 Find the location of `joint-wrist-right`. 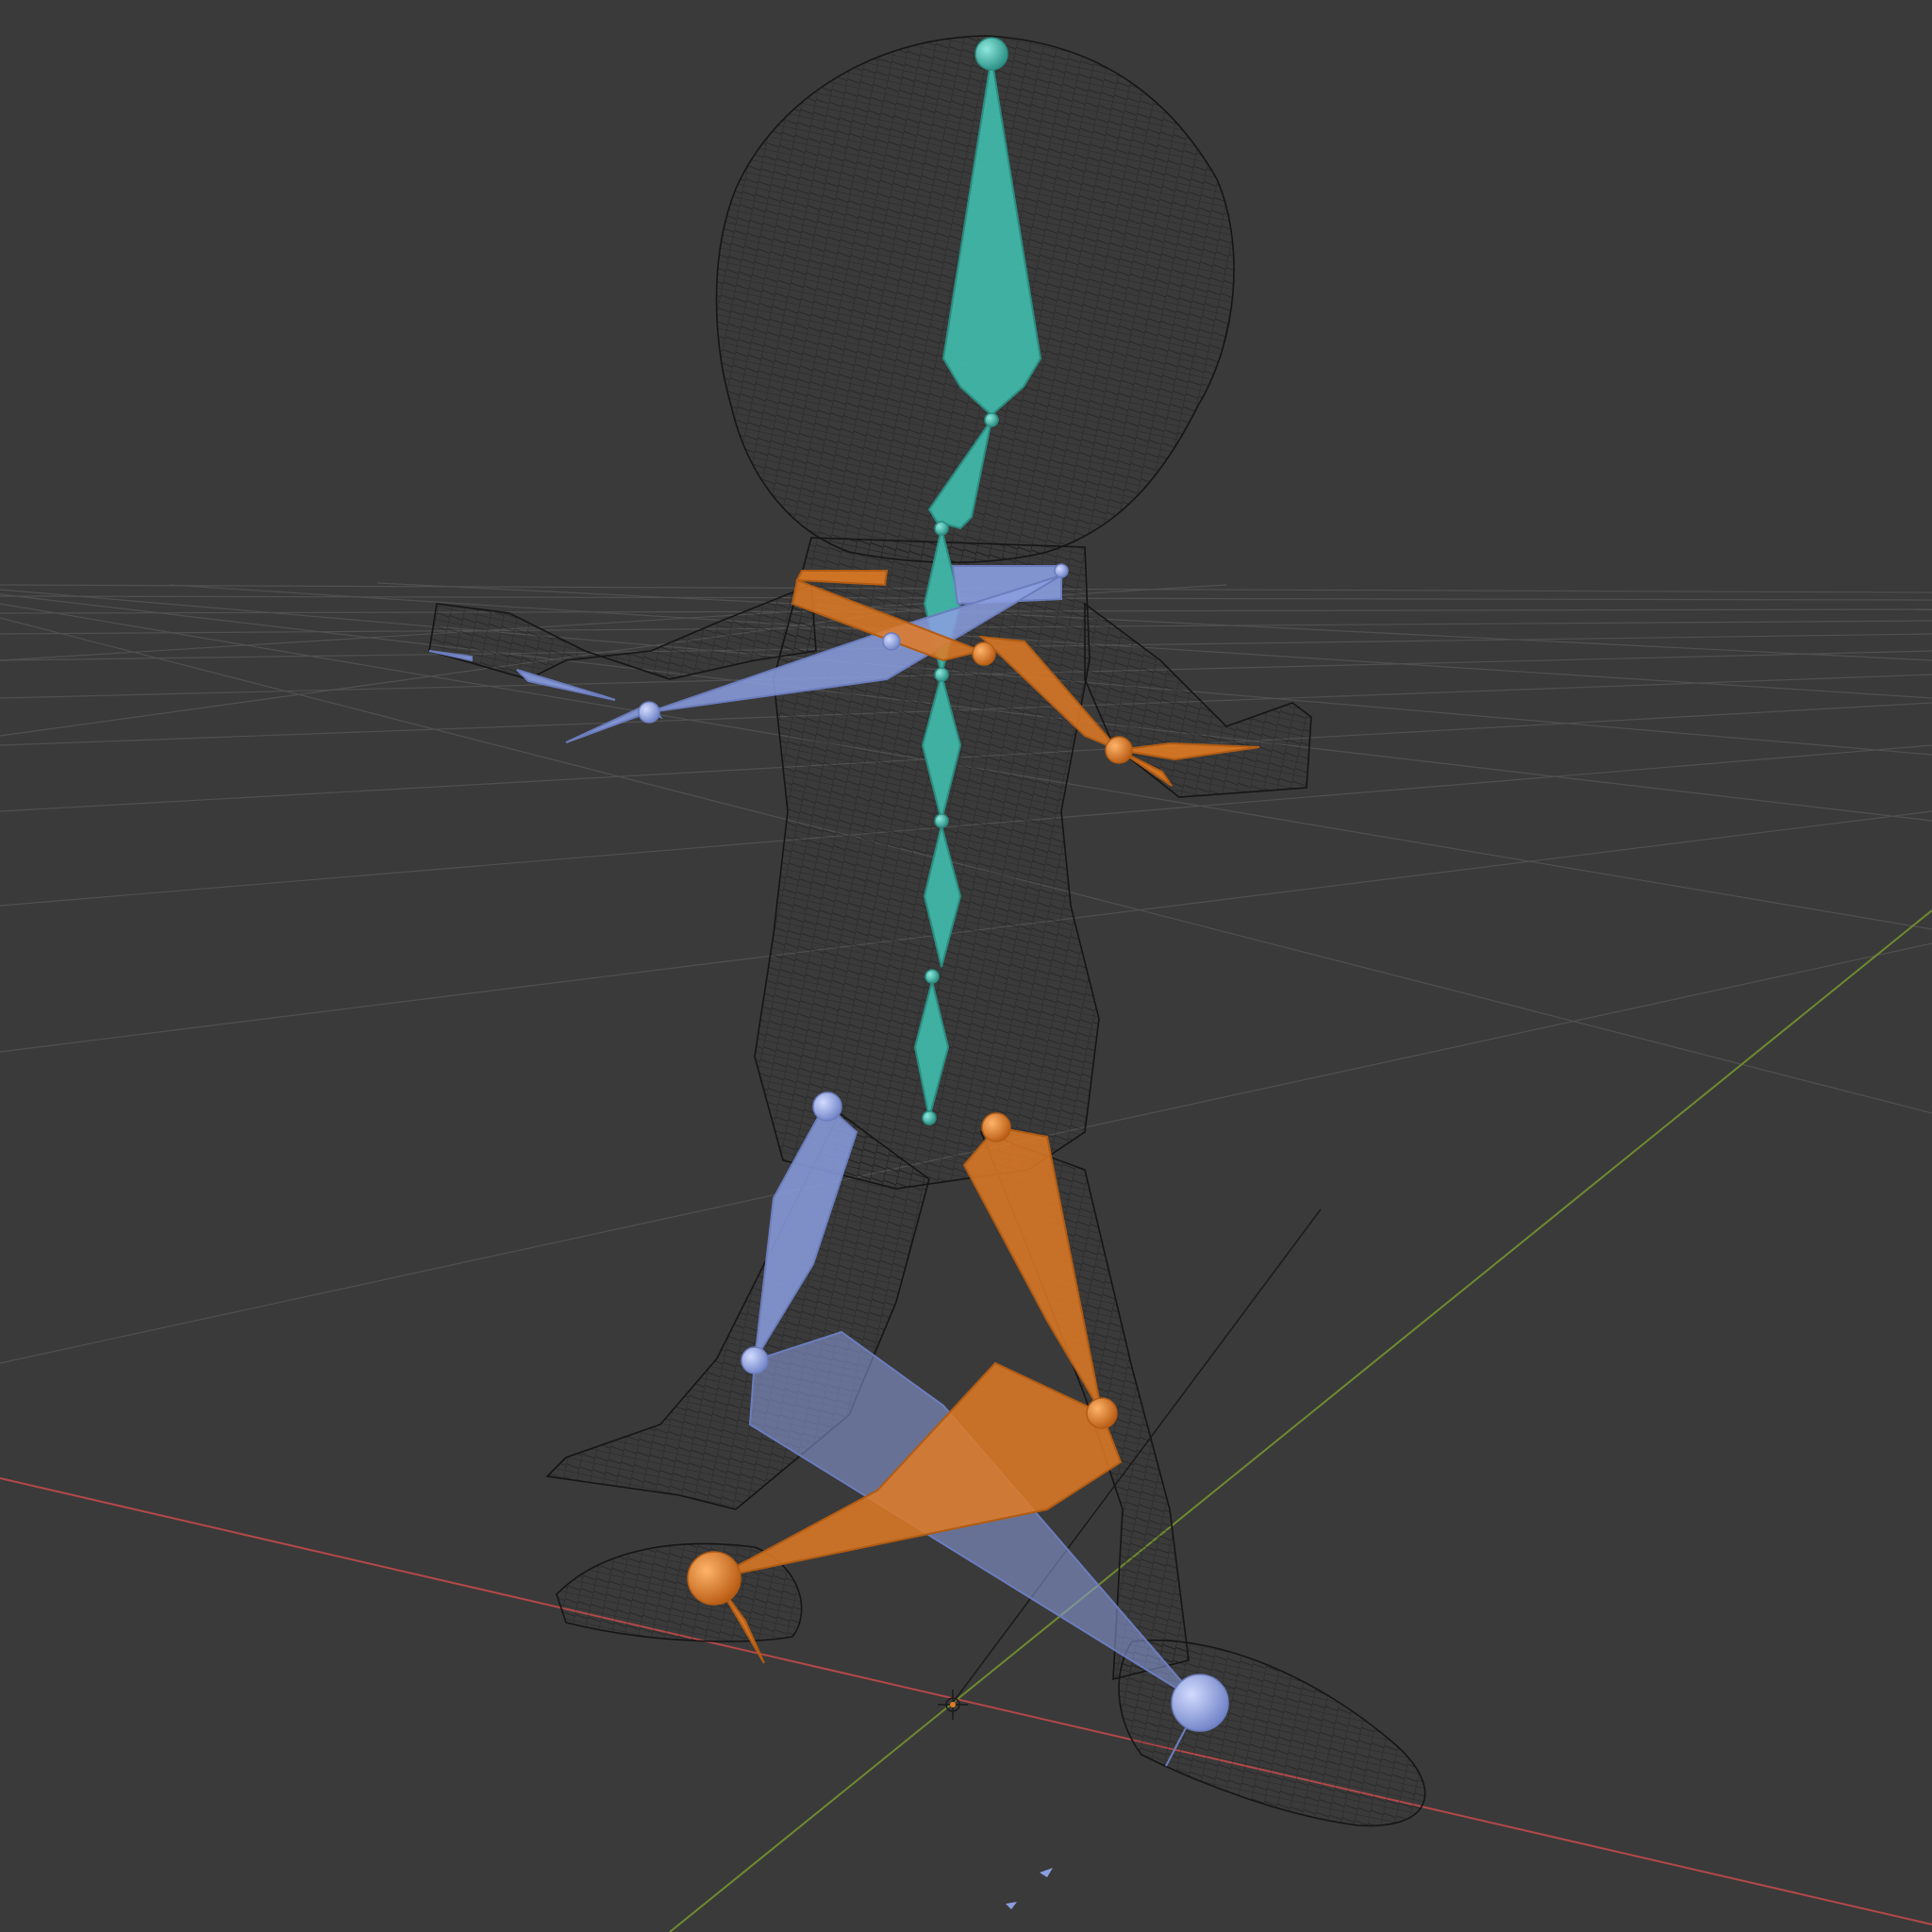

joint-wrist-right is located at coordinates (1119, 750).